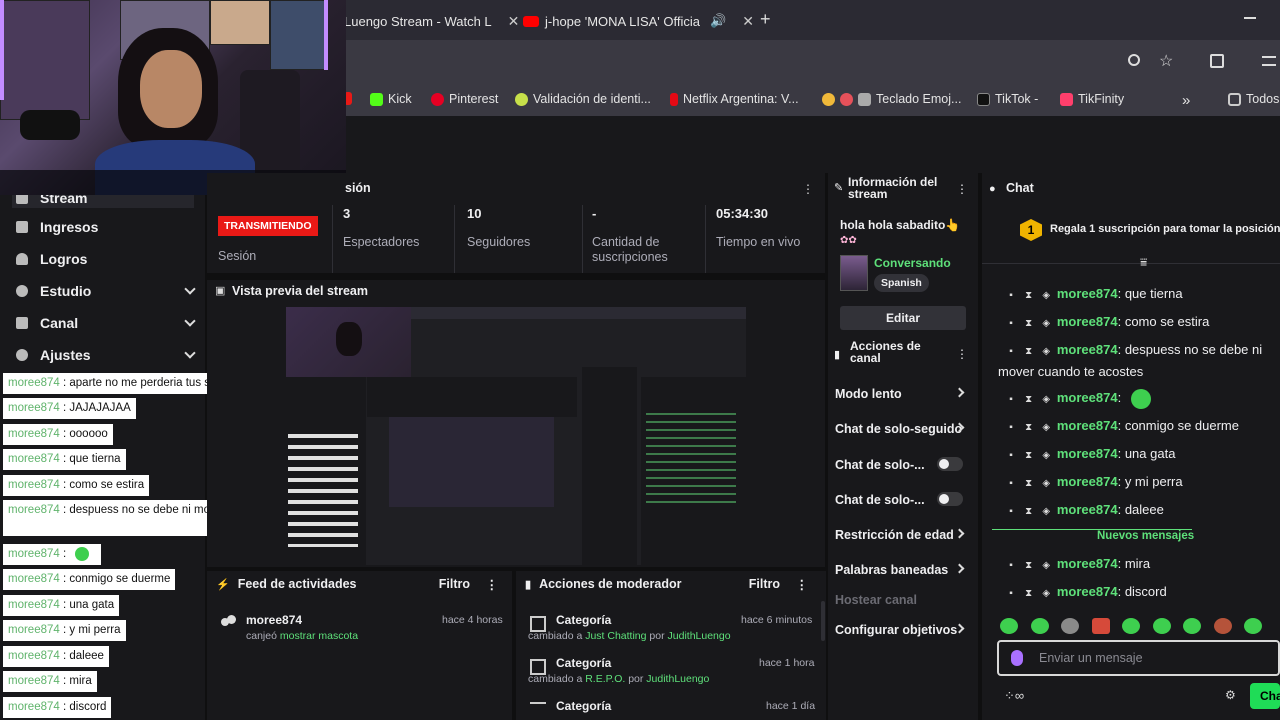  Describe the element at coordinates (1137, 295) in the screenshot. I see `chat-message: ▪ ⧗ ◈ moree874: que tierna` at that location.